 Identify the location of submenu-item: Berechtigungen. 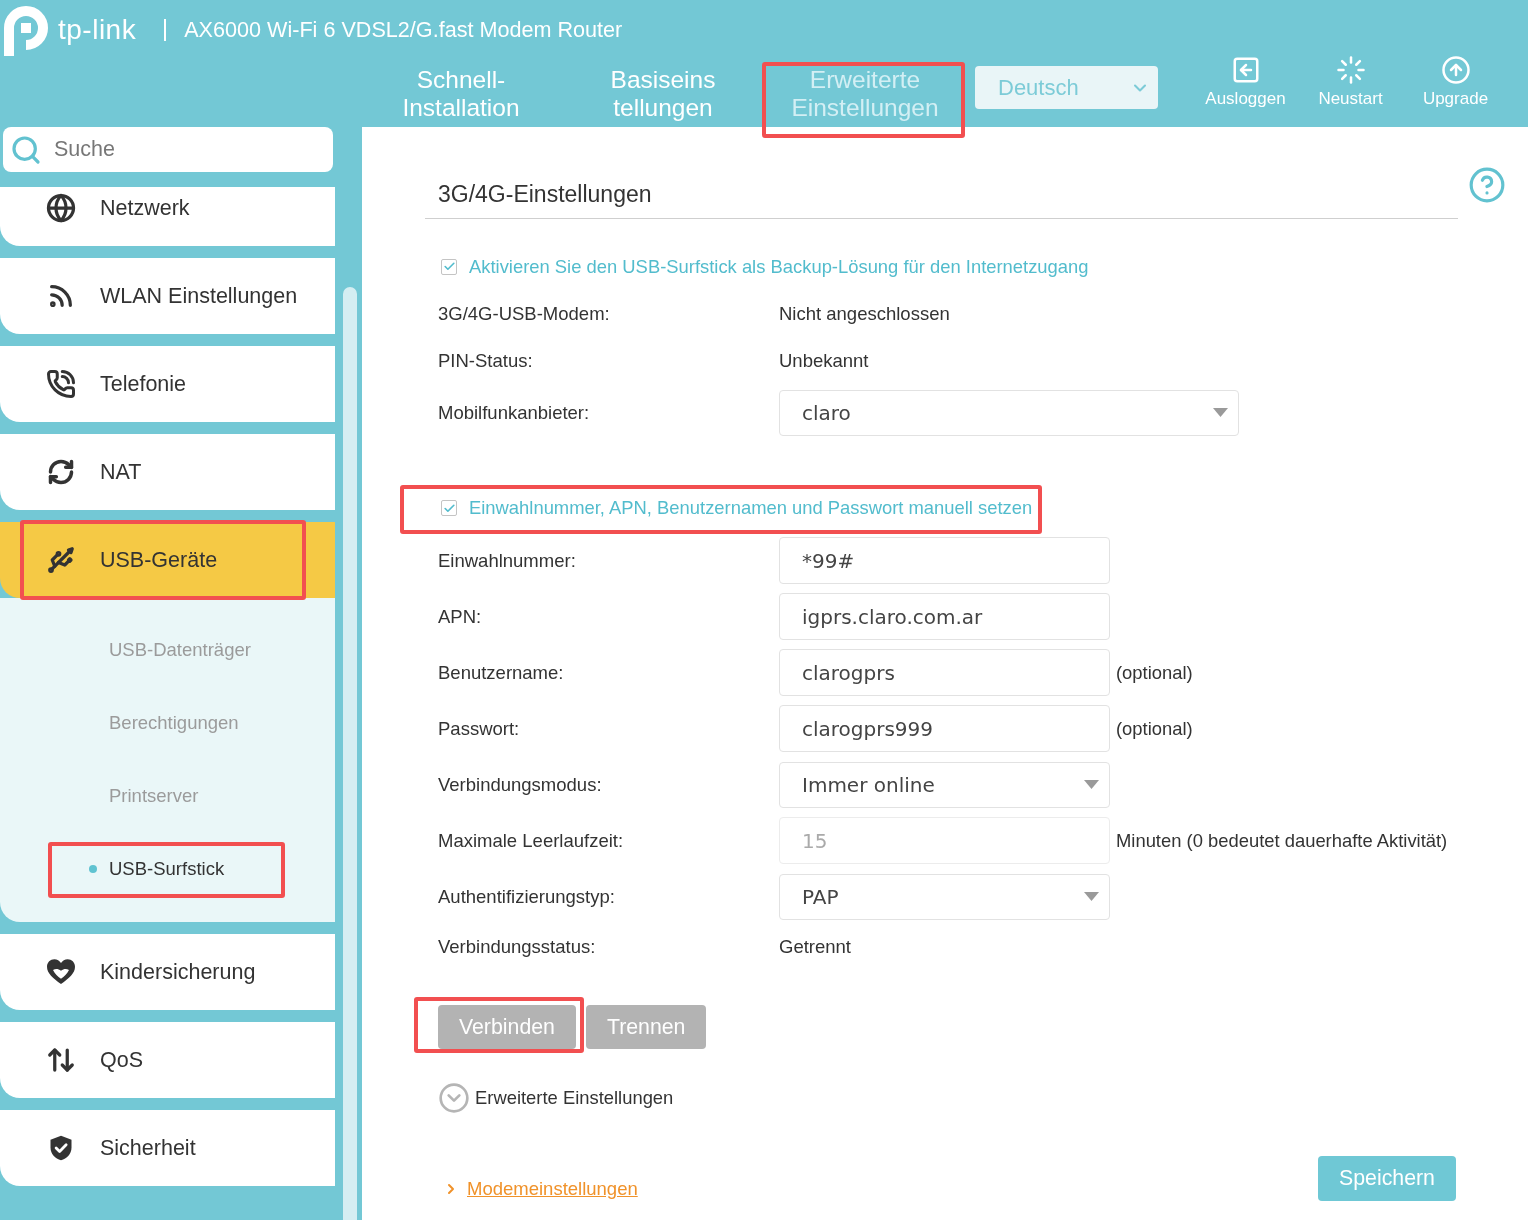
(167, 722).